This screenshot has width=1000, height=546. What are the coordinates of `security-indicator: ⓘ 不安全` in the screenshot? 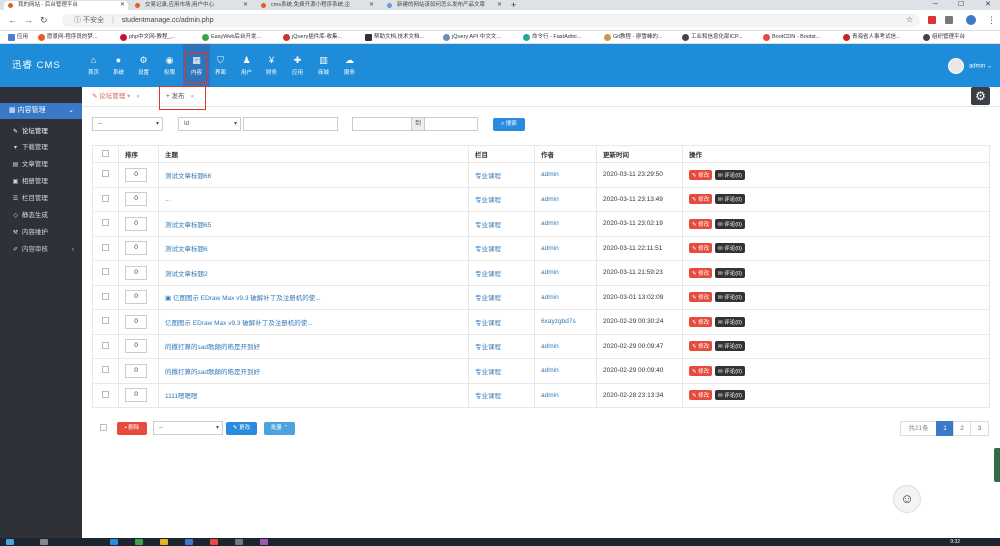 It's located at (89, 20).